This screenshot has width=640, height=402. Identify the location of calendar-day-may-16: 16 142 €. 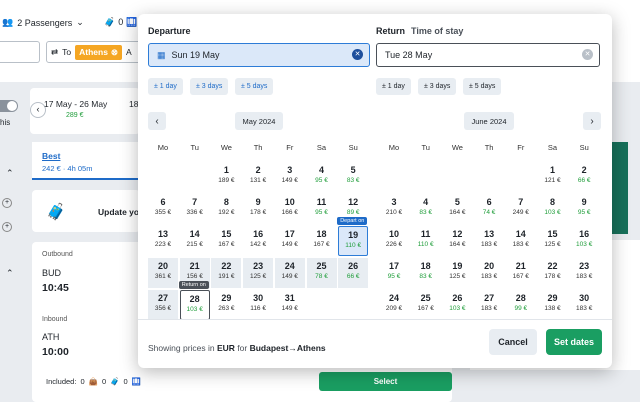
(258, 241).